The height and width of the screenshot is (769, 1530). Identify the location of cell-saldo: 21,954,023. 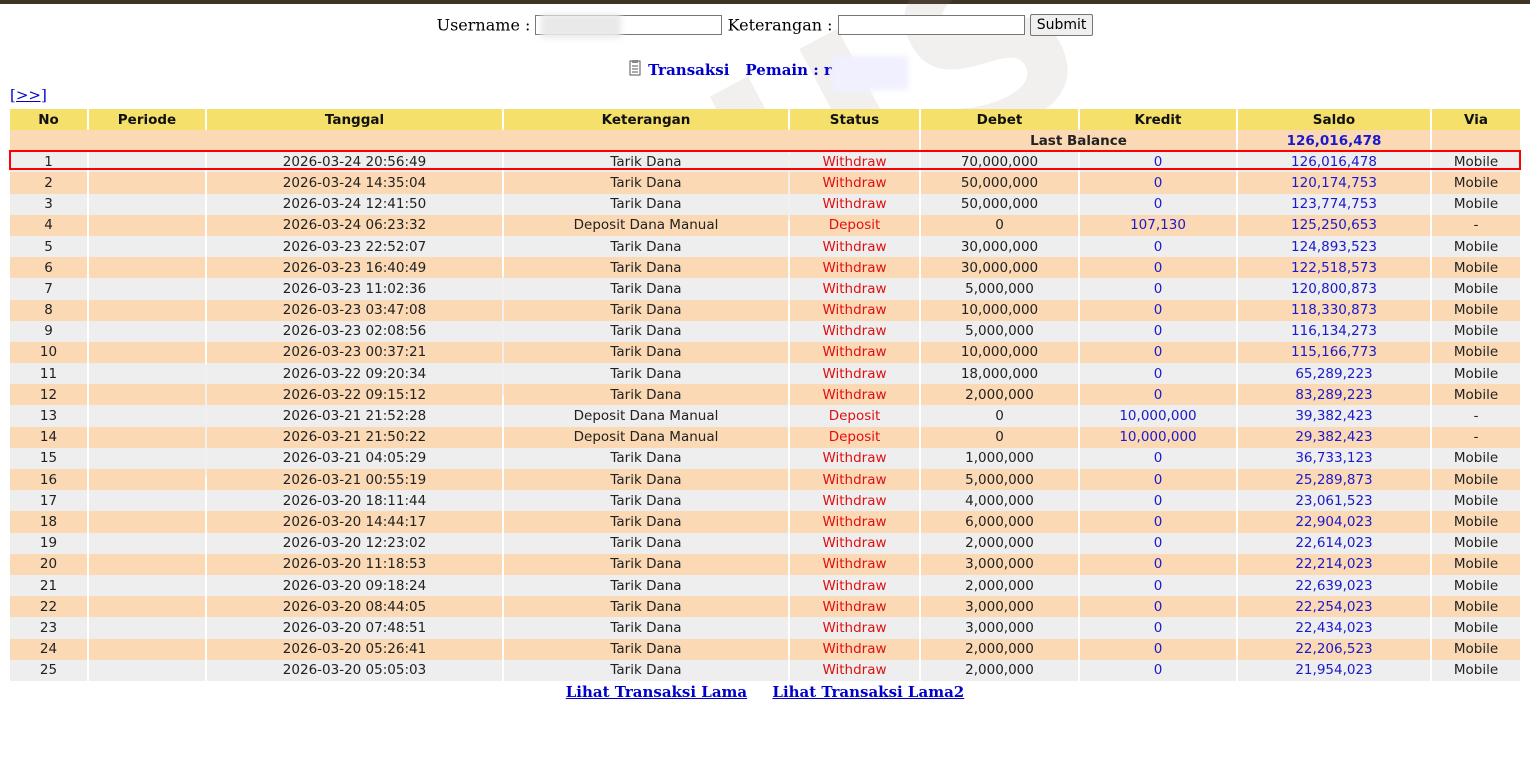
(1334, 670).